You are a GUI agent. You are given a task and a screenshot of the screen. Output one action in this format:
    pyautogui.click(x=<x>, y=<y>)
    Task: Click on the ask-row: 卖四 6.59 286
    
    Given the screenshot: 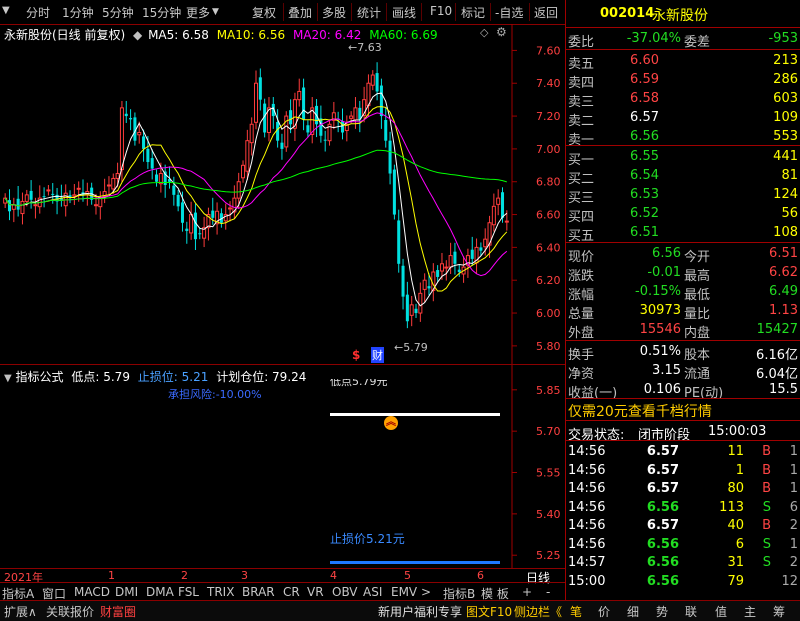 What is the action you would take?
    pyautogui.click(x=683, y=80)
    